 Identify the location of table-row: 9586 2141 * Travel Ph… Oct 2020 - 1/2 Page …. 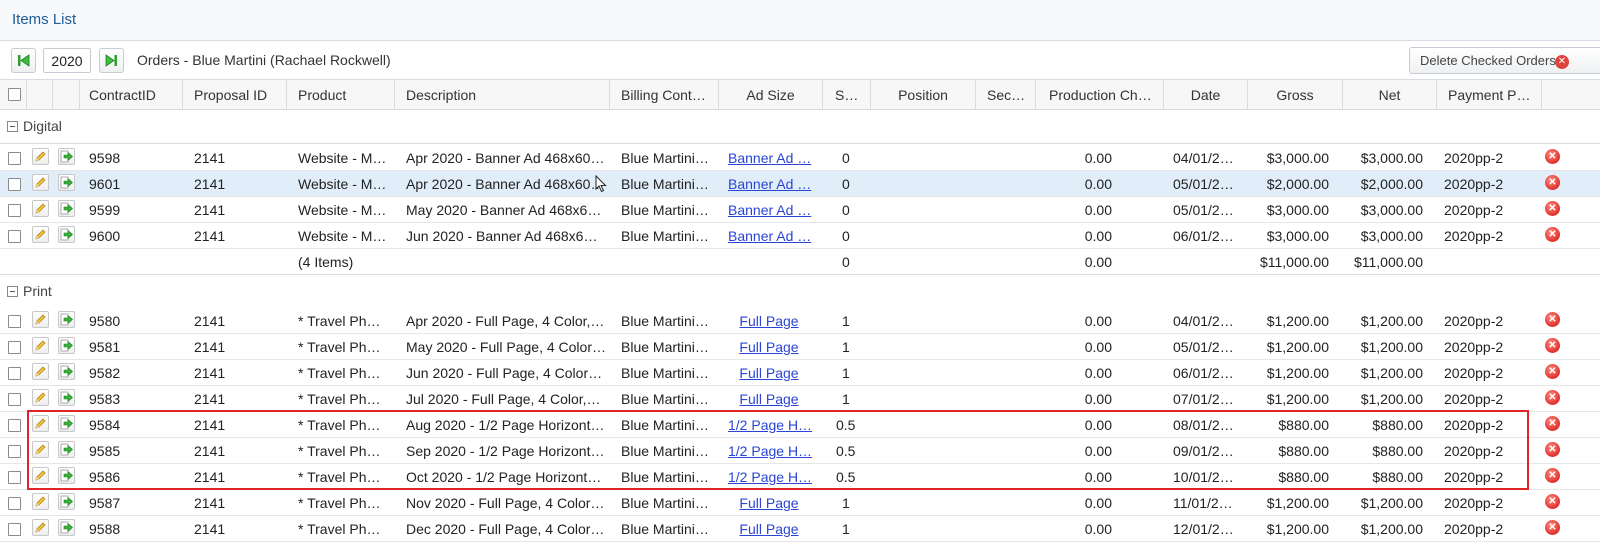
(800, 477).